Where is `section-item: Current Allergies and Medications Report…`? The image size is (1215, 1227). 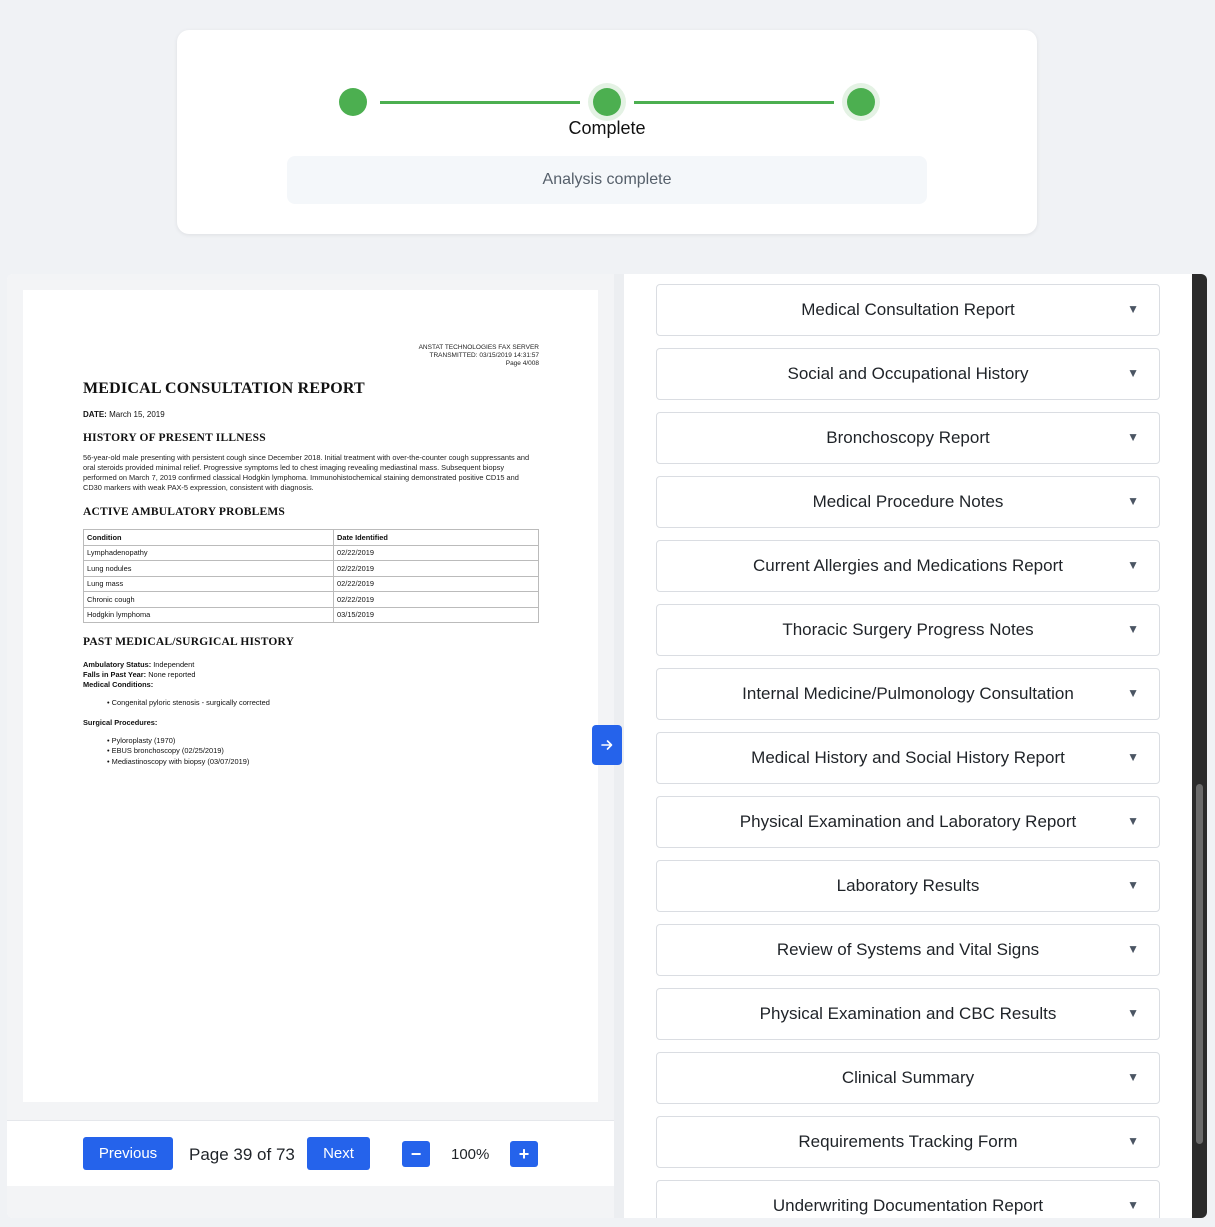 section-item: Current Allergies and Medications Report… is located at coordinates (908, 566).